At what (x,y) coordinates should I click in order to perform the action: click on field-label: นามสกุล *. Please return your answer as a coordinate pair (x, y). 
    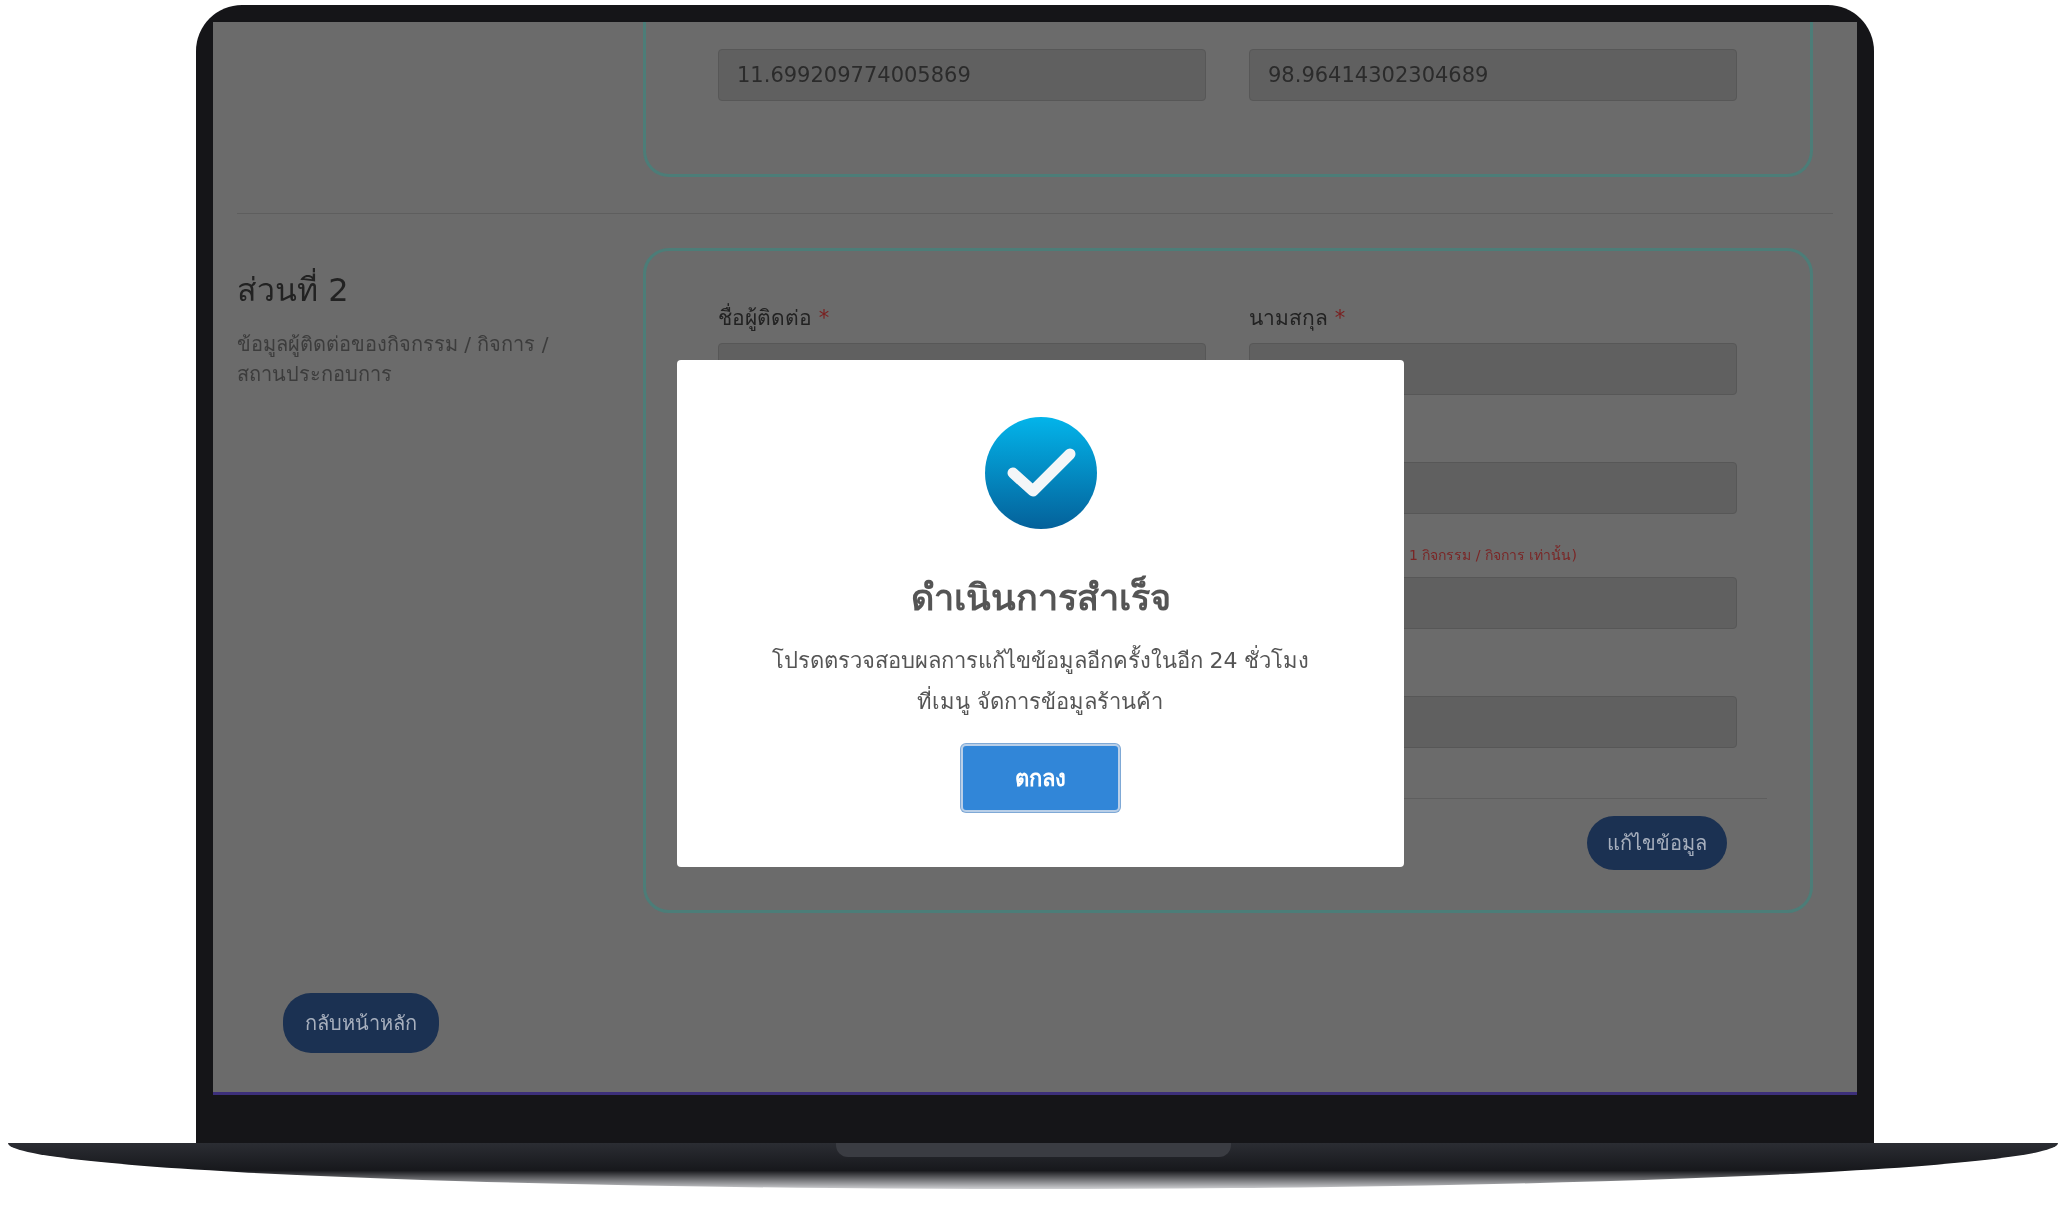
    Looking at the image, I should click on (1298, 317).